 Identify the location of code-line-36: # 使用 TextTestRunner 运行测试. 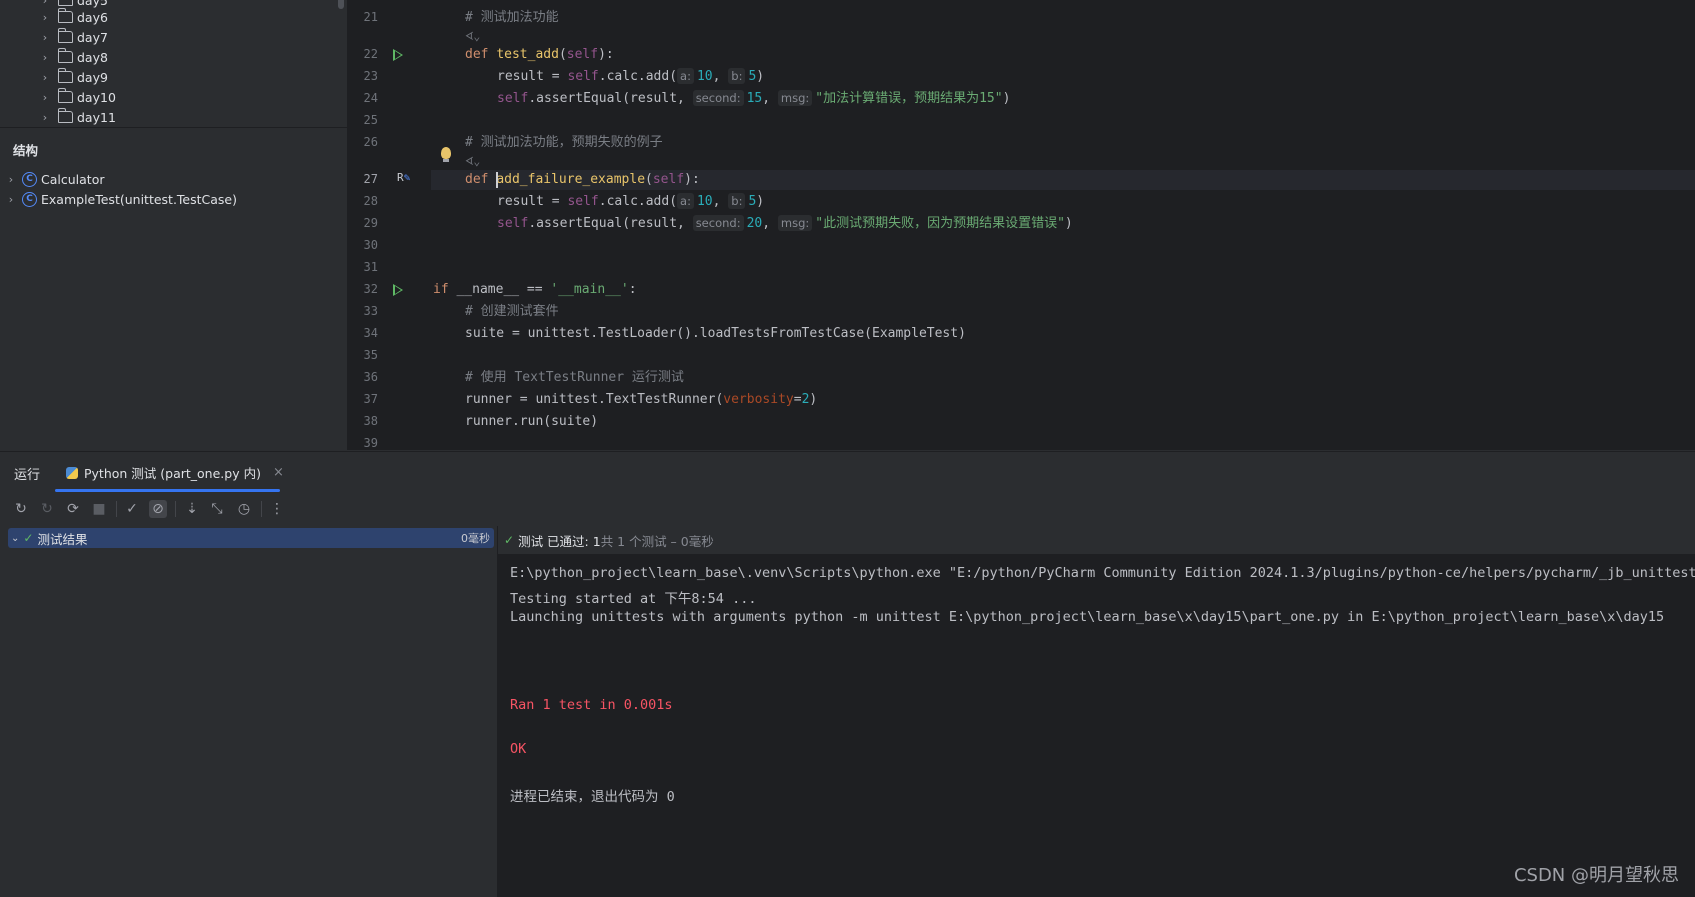
(574, 378).